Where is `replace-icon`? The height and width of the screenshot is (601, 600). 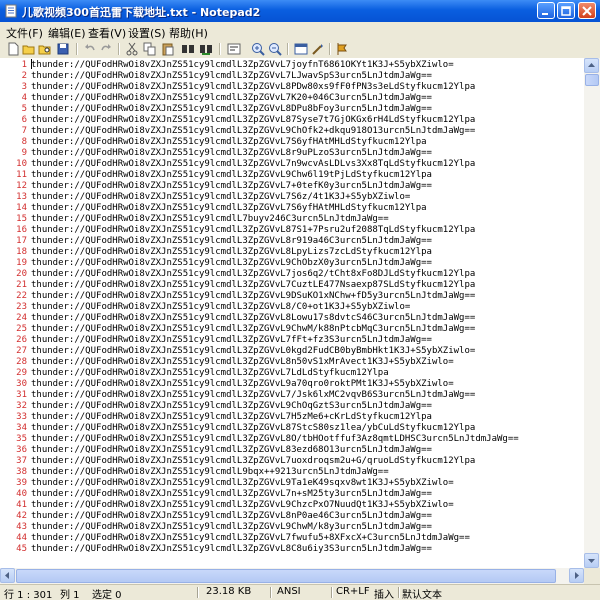 replace-icon is located at coordinates (206, 49).